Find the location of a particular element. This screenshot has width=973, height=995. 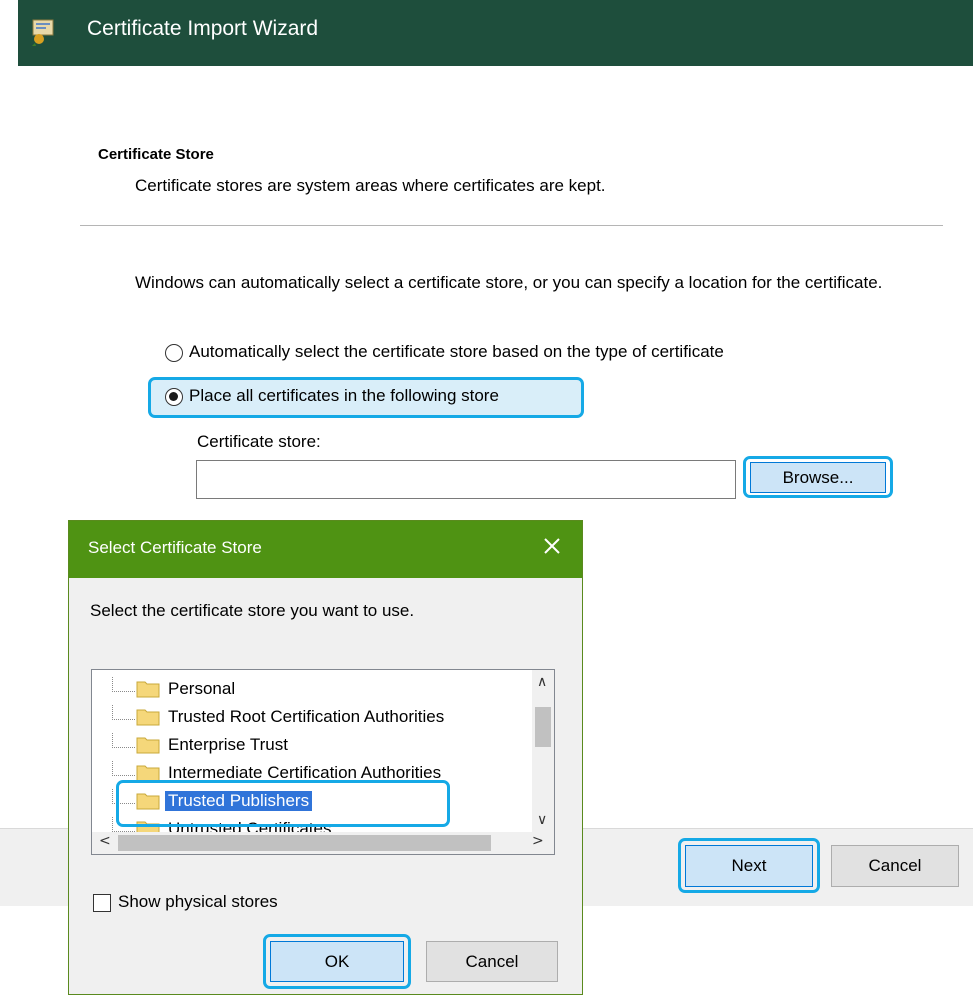

wizard-title-bar: Certificate Import Wizard is located at coordinates (495, 33).